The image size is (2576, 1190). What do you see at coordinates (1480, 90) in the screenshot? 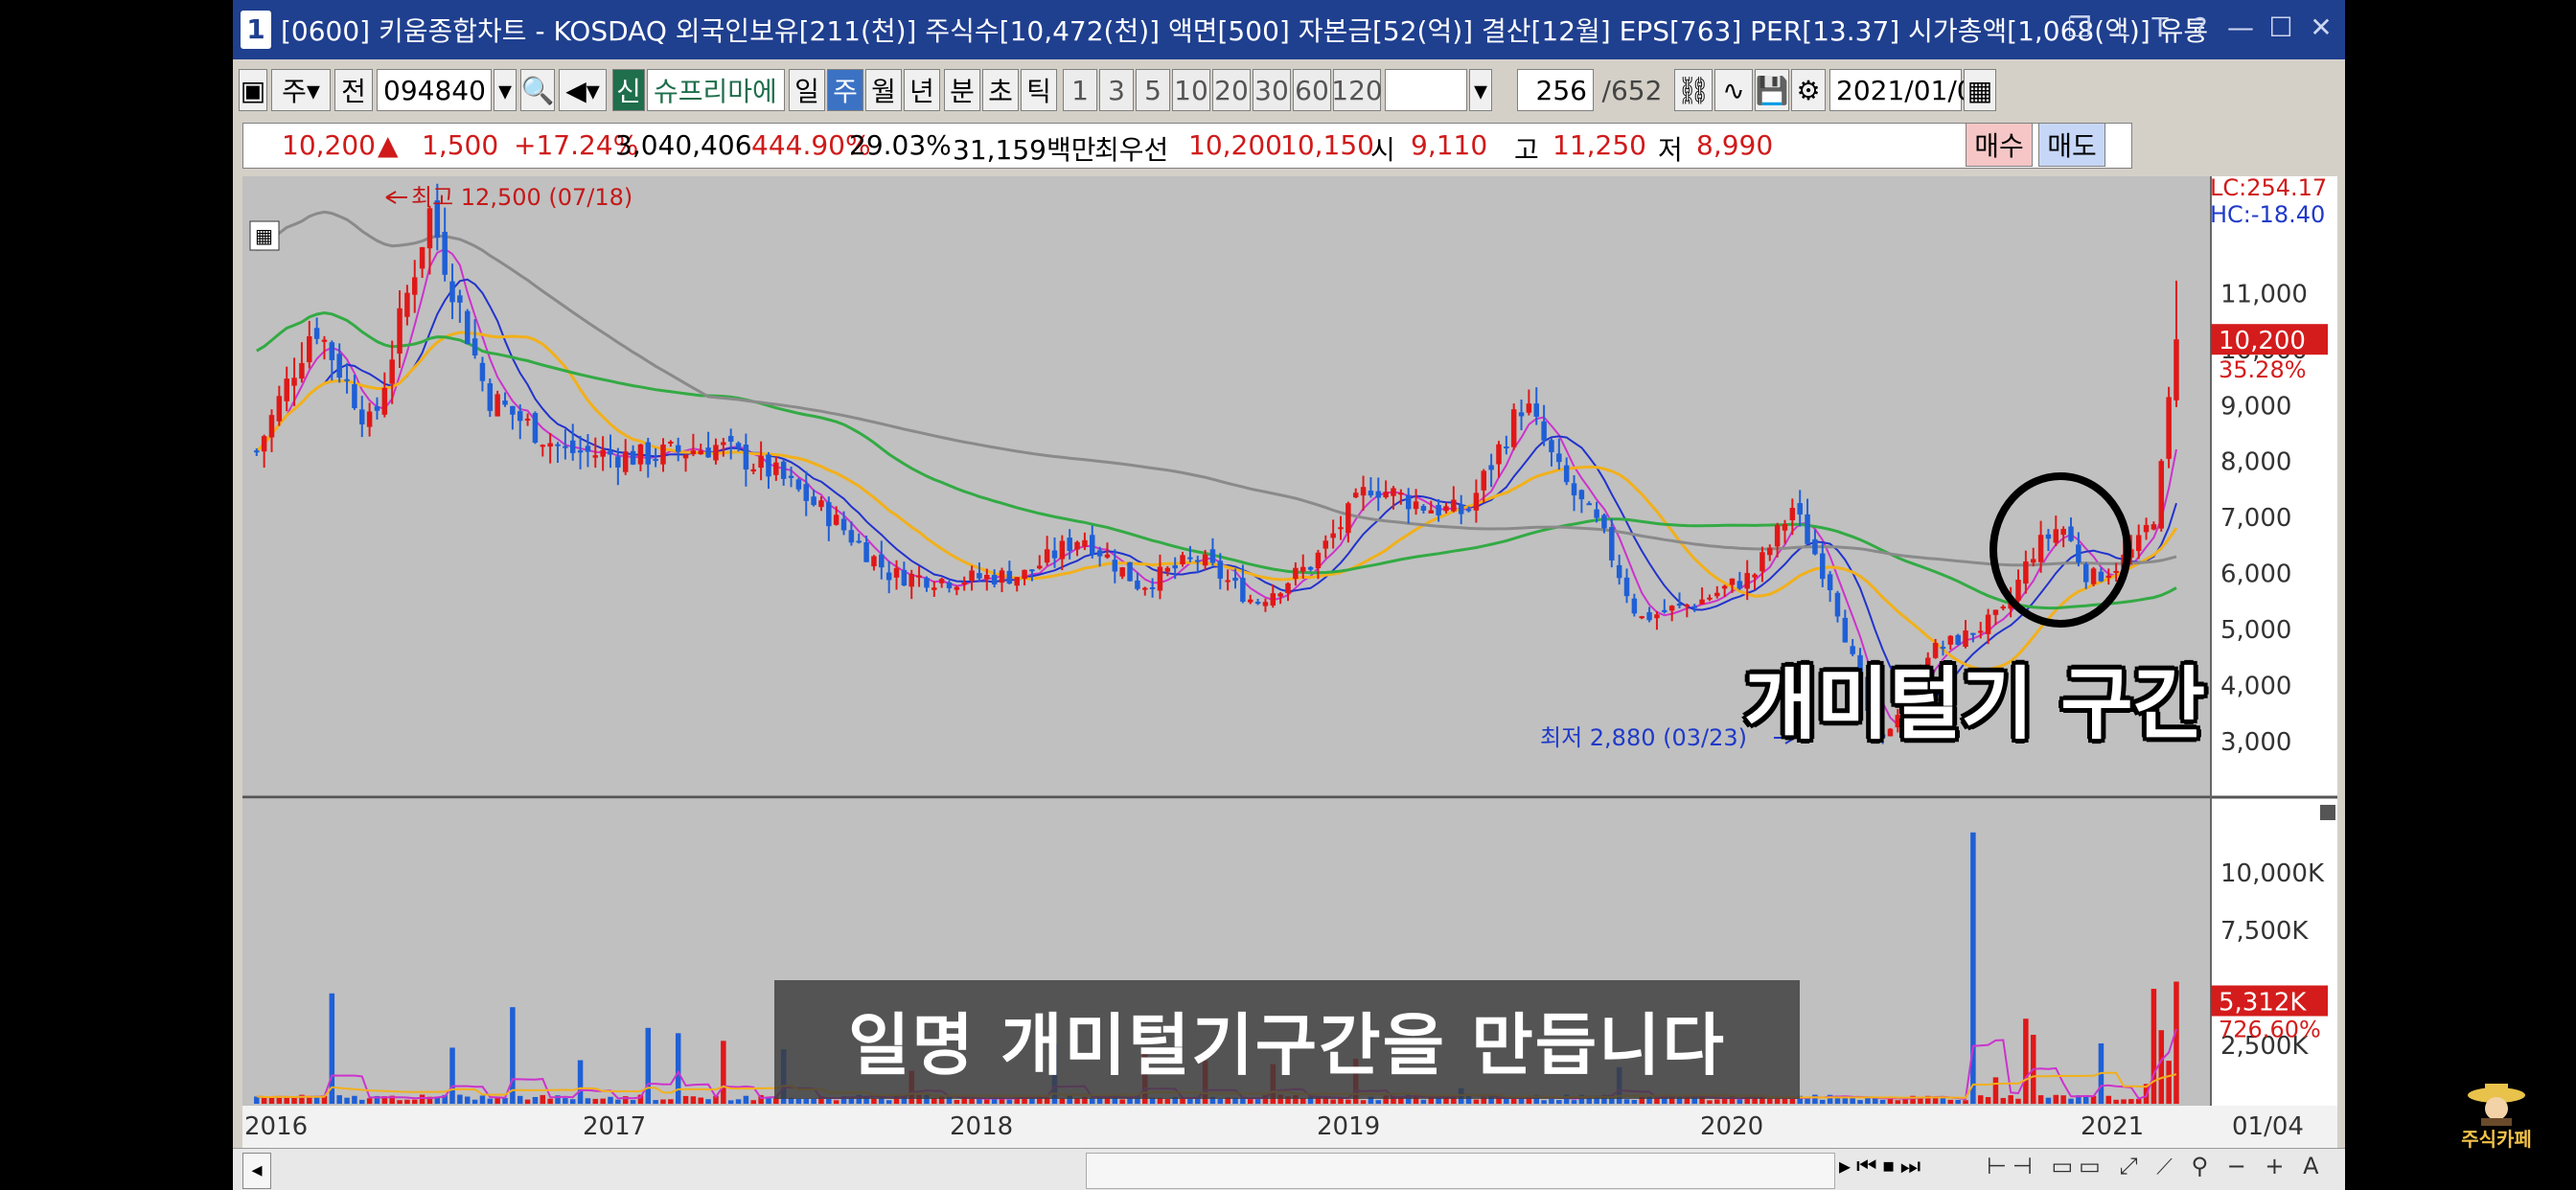
I see `interval-dropdown-icon: ▾` at bounding box center [1480, 90].